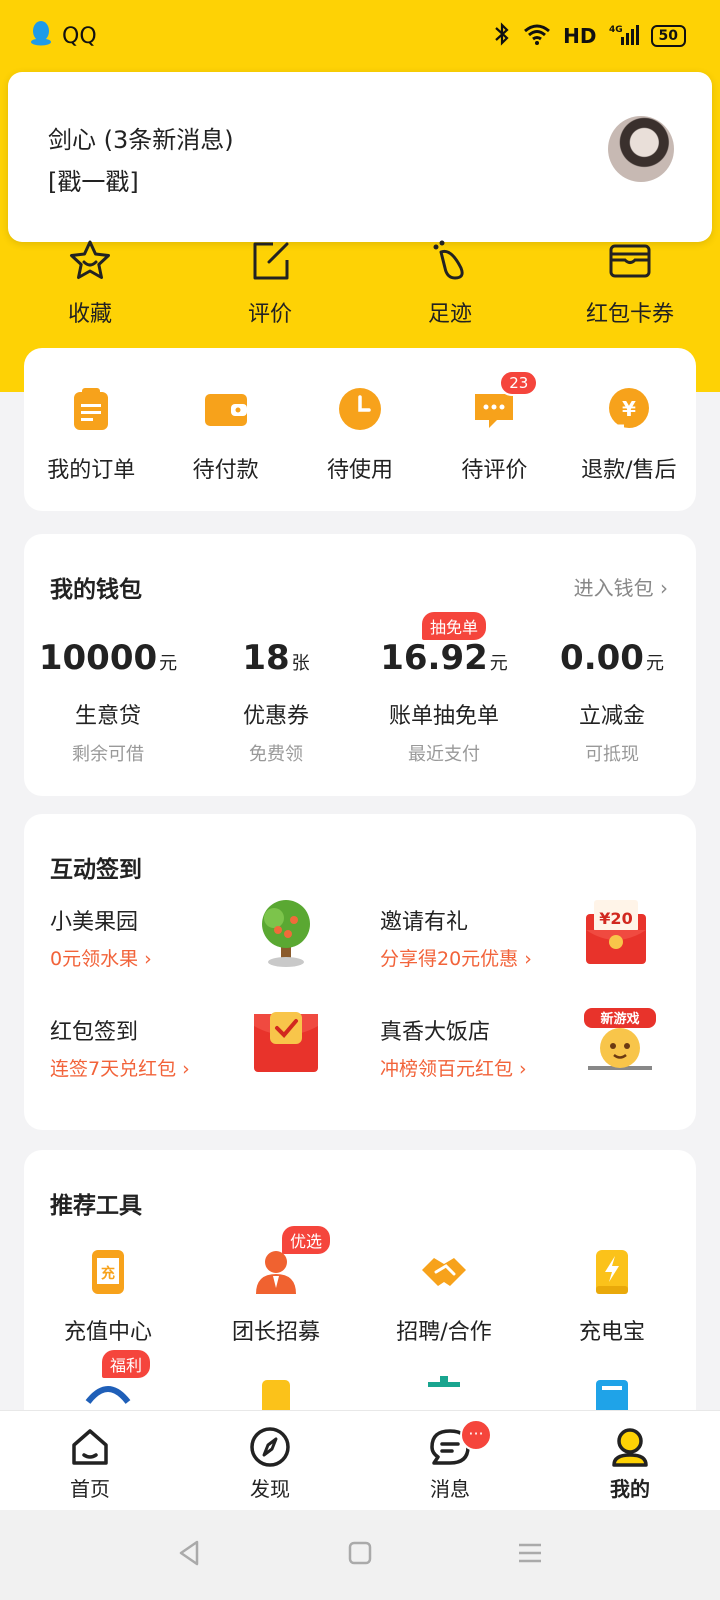 The height and width of the screenshot is (1600, 720). What do you see at coordinates (450, 288) in the screenshot?
I see `quick-item-footprints: 足迹` at bounding box center [450, 288].